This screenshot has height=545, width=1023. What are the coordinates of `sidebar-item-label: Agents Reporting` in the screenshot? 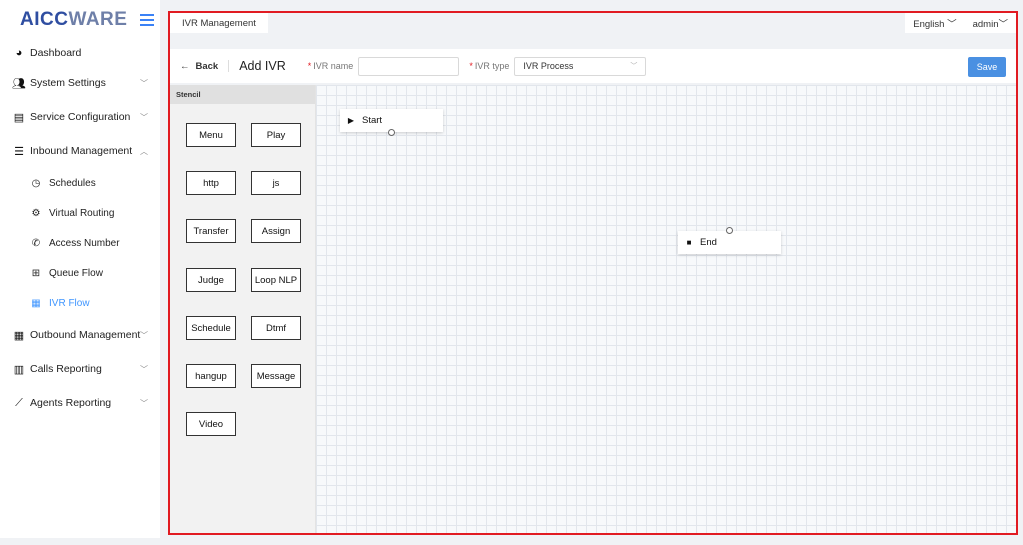 It's located at (71, 403).